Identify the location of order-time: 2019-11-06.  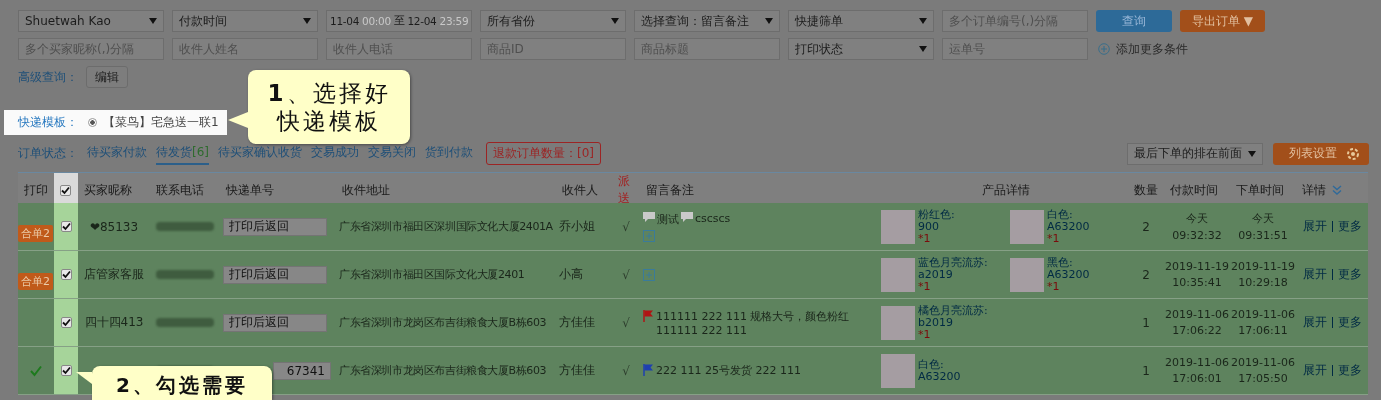
(1263, 314).